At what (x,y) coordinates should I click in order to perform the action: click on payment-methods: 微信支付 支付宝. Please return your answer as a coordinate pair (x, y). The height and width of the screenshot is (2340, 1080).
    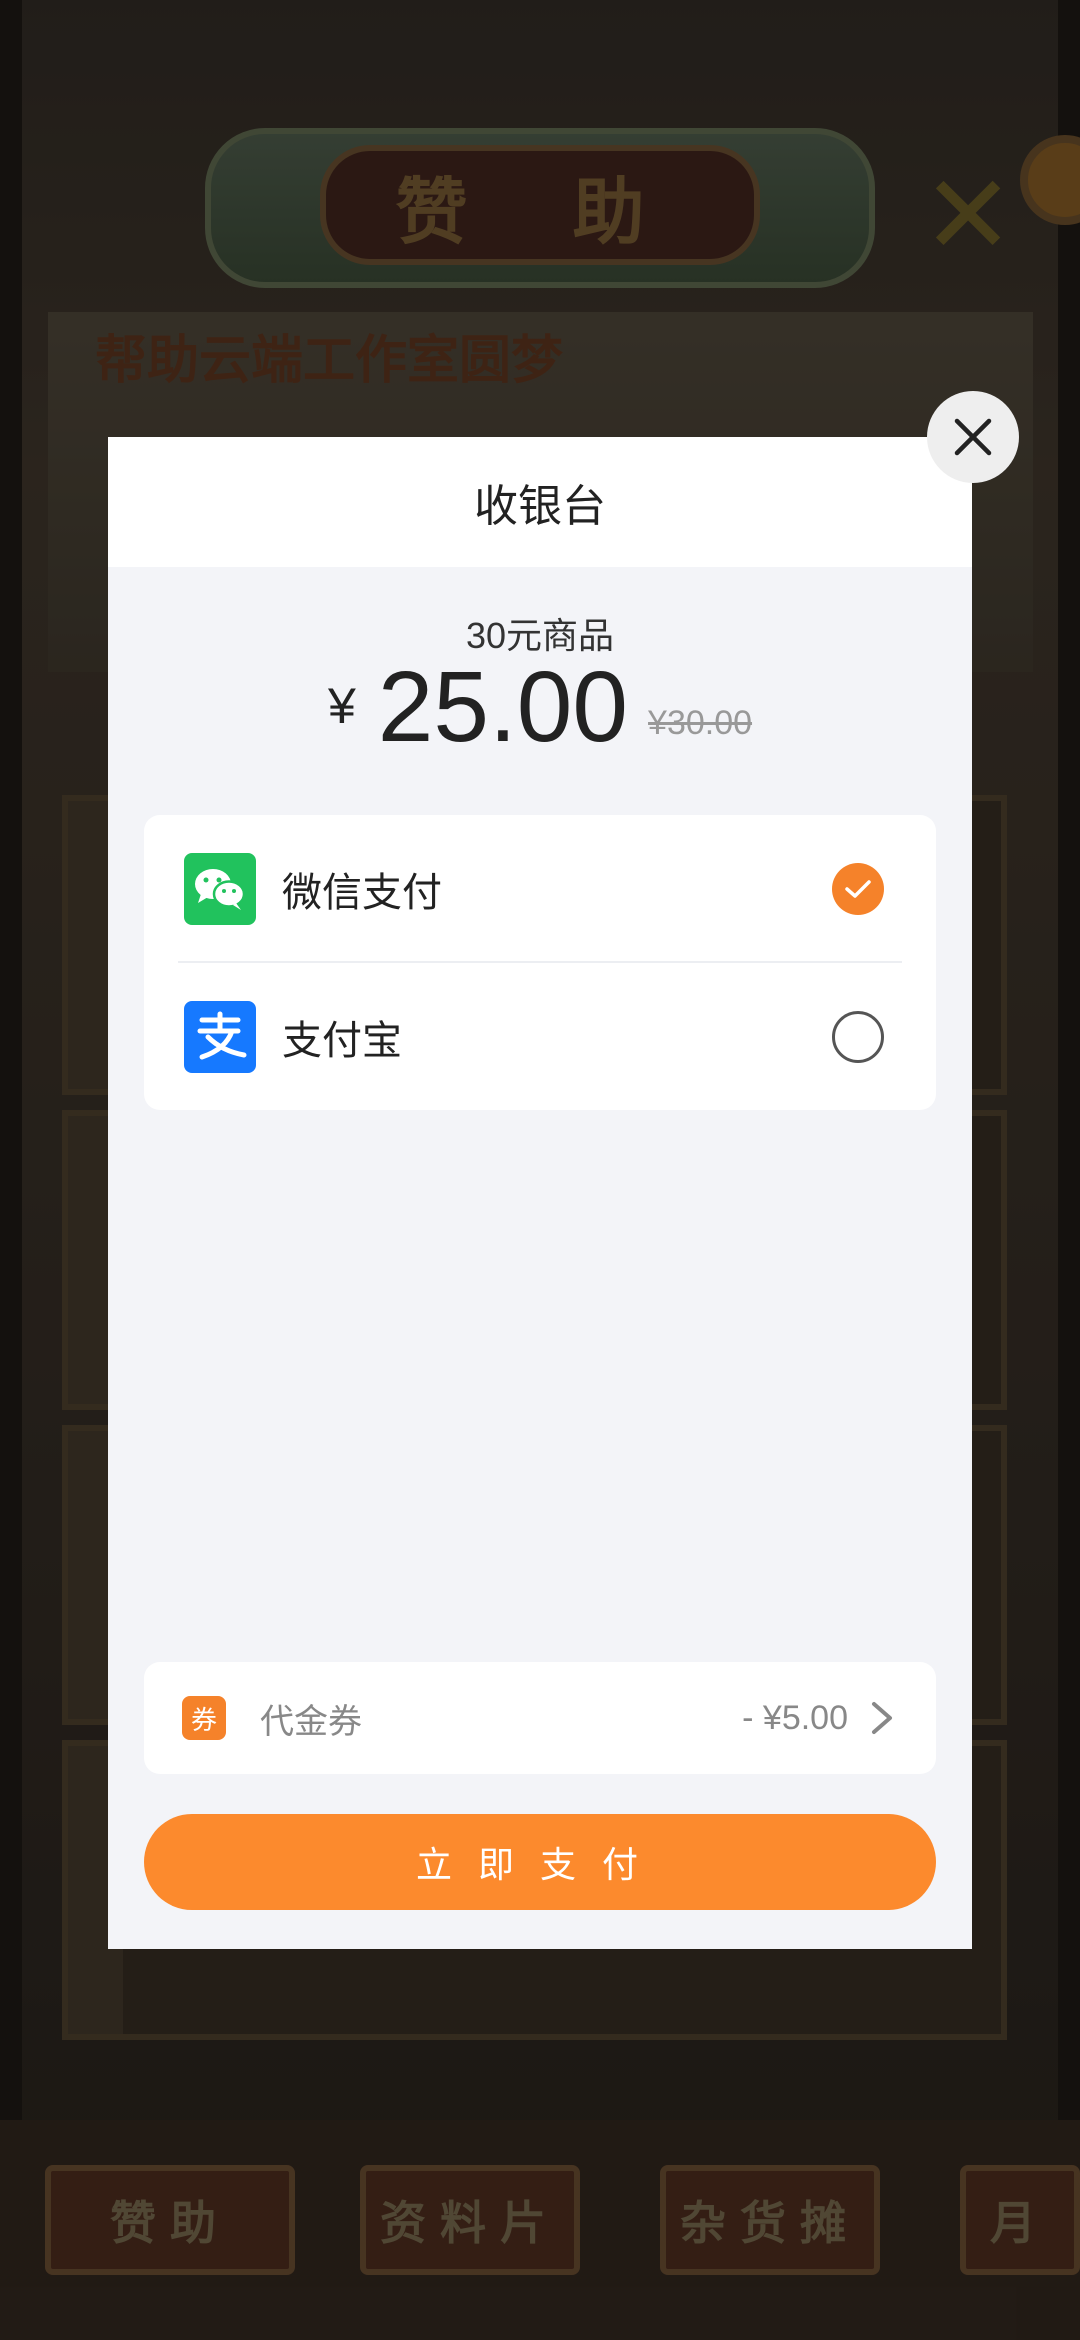
    Looking at the image, I should click on (540, 962).